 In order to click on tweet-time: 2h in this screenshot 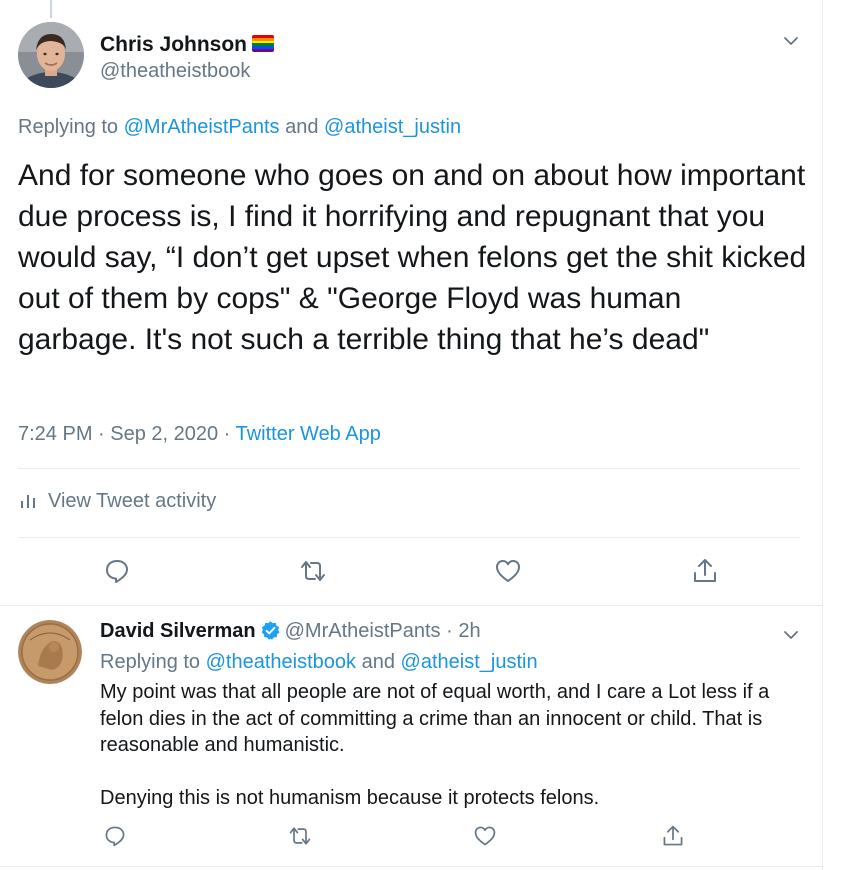, I will do `click(469, 631)`.